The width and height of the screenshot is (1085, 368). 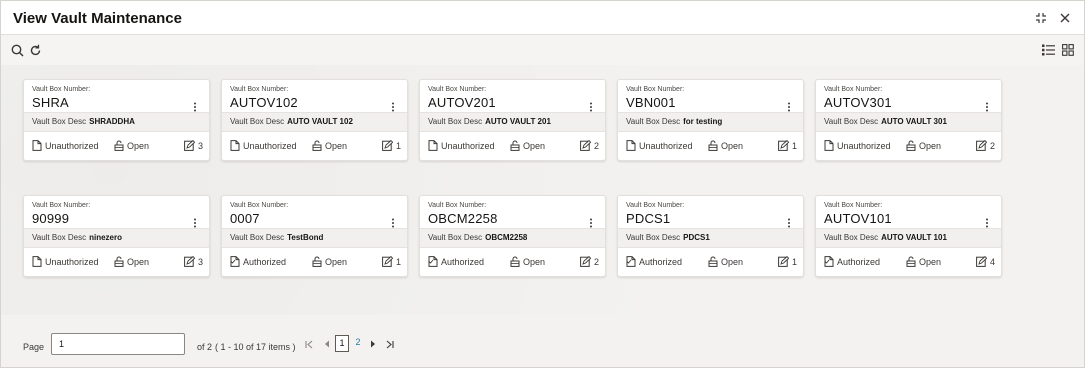 I want to click on refresh-icon, so click(x=35, y=50).